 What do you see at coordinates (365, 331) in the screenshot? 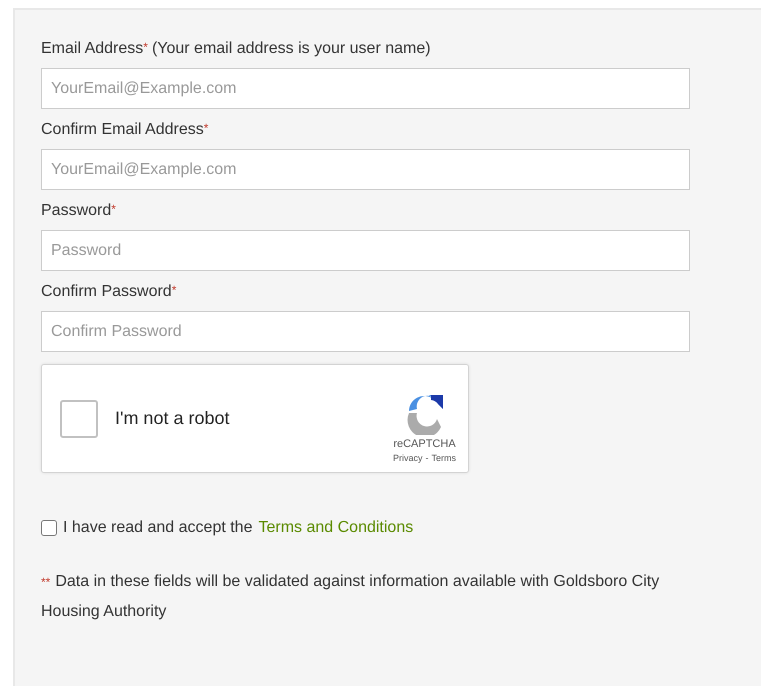
I see `input-field: Confirm Password` at bounding box center [365, 331].